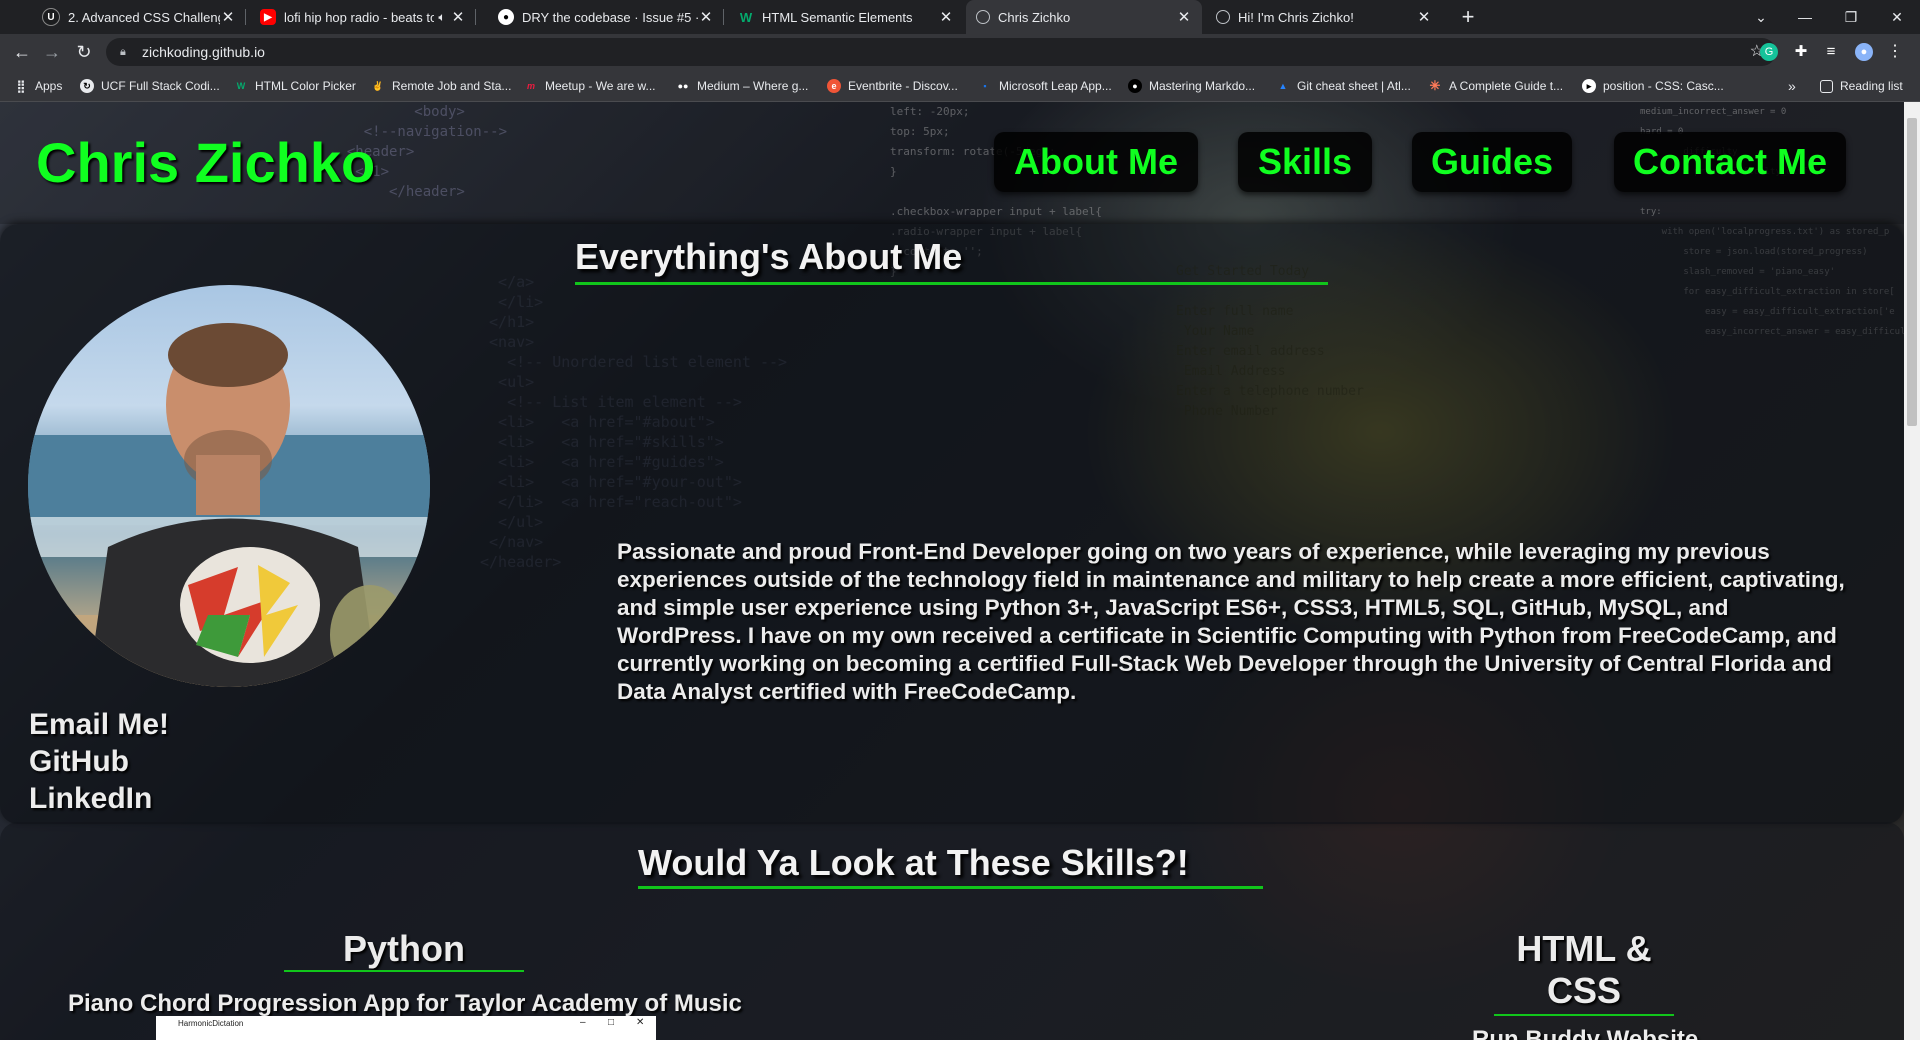  I want to click on bookmark-apps: ⣿ Apps, so click(38, 86).